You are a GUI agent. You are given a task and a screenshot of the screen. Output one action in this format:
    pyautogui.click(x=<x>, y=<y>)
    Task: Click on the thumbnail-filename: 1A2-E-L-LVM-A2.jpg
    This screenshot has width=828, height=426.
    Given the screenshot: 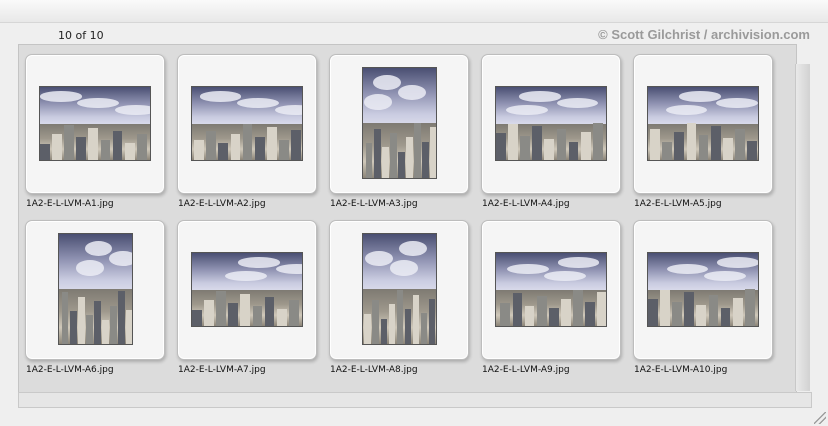 What is the action you would take?
    pyautogui.click(x=222, y=204)
    